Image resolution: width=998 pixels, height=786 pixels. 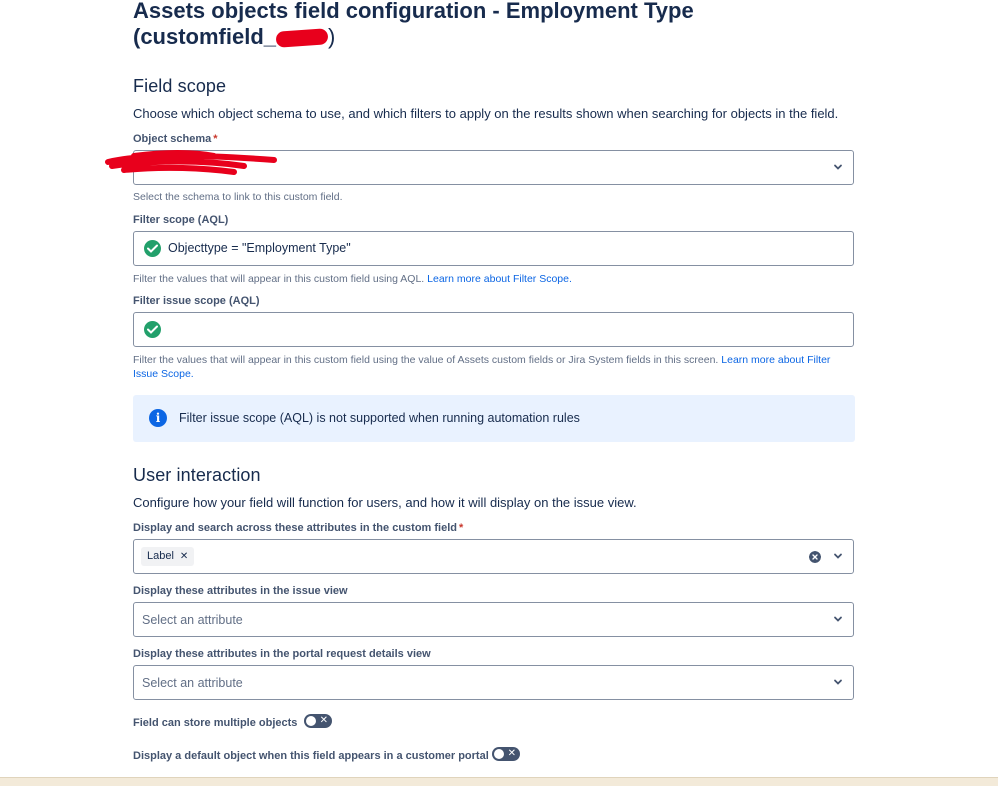 What do you see at coordinates (175, 139) in the screenshot?
I see `object-schema-label: Object schema *` at bounding box center [175, 139].